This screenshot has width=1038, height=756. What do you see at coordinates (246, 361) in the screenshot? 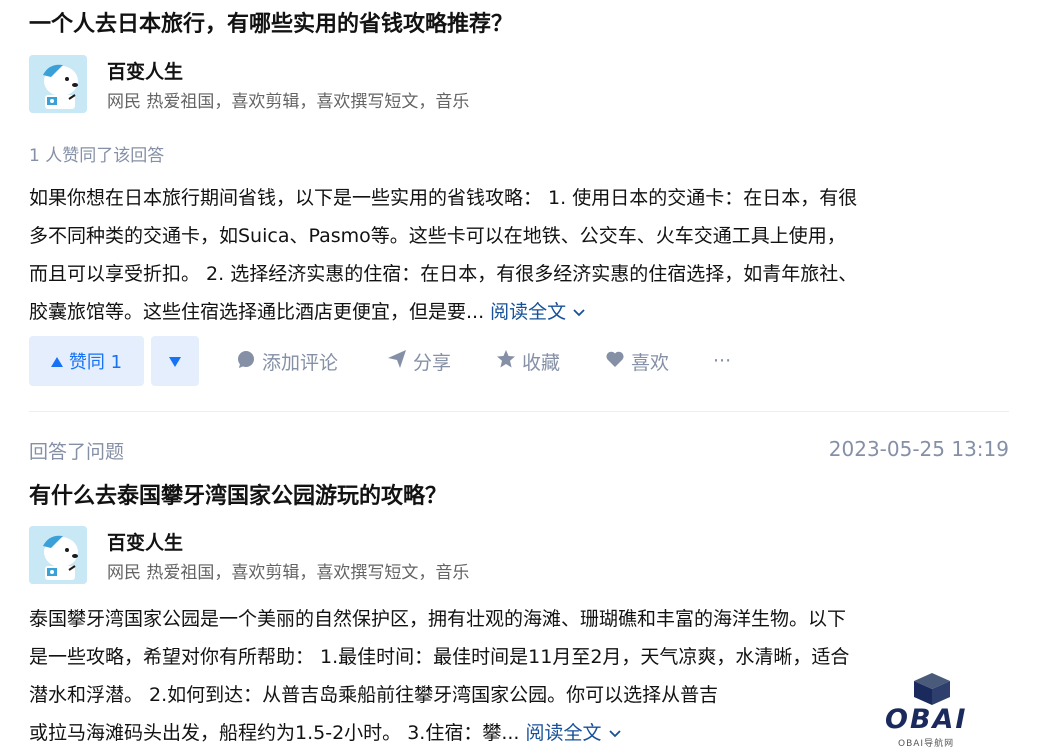
I see `comment-icon` at bounding box center [246, 361].